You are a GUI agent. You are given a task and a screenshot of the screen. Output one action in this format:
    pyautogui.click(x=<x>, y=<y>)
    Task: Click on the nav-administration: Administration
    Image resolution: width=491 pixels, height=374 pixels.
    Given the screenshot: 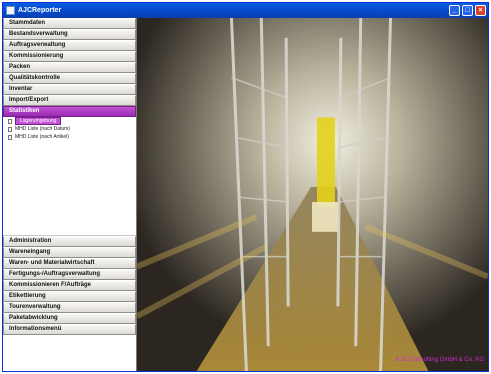 What is the action you would take?
    pyautogui.click(x=69, y=241)
    